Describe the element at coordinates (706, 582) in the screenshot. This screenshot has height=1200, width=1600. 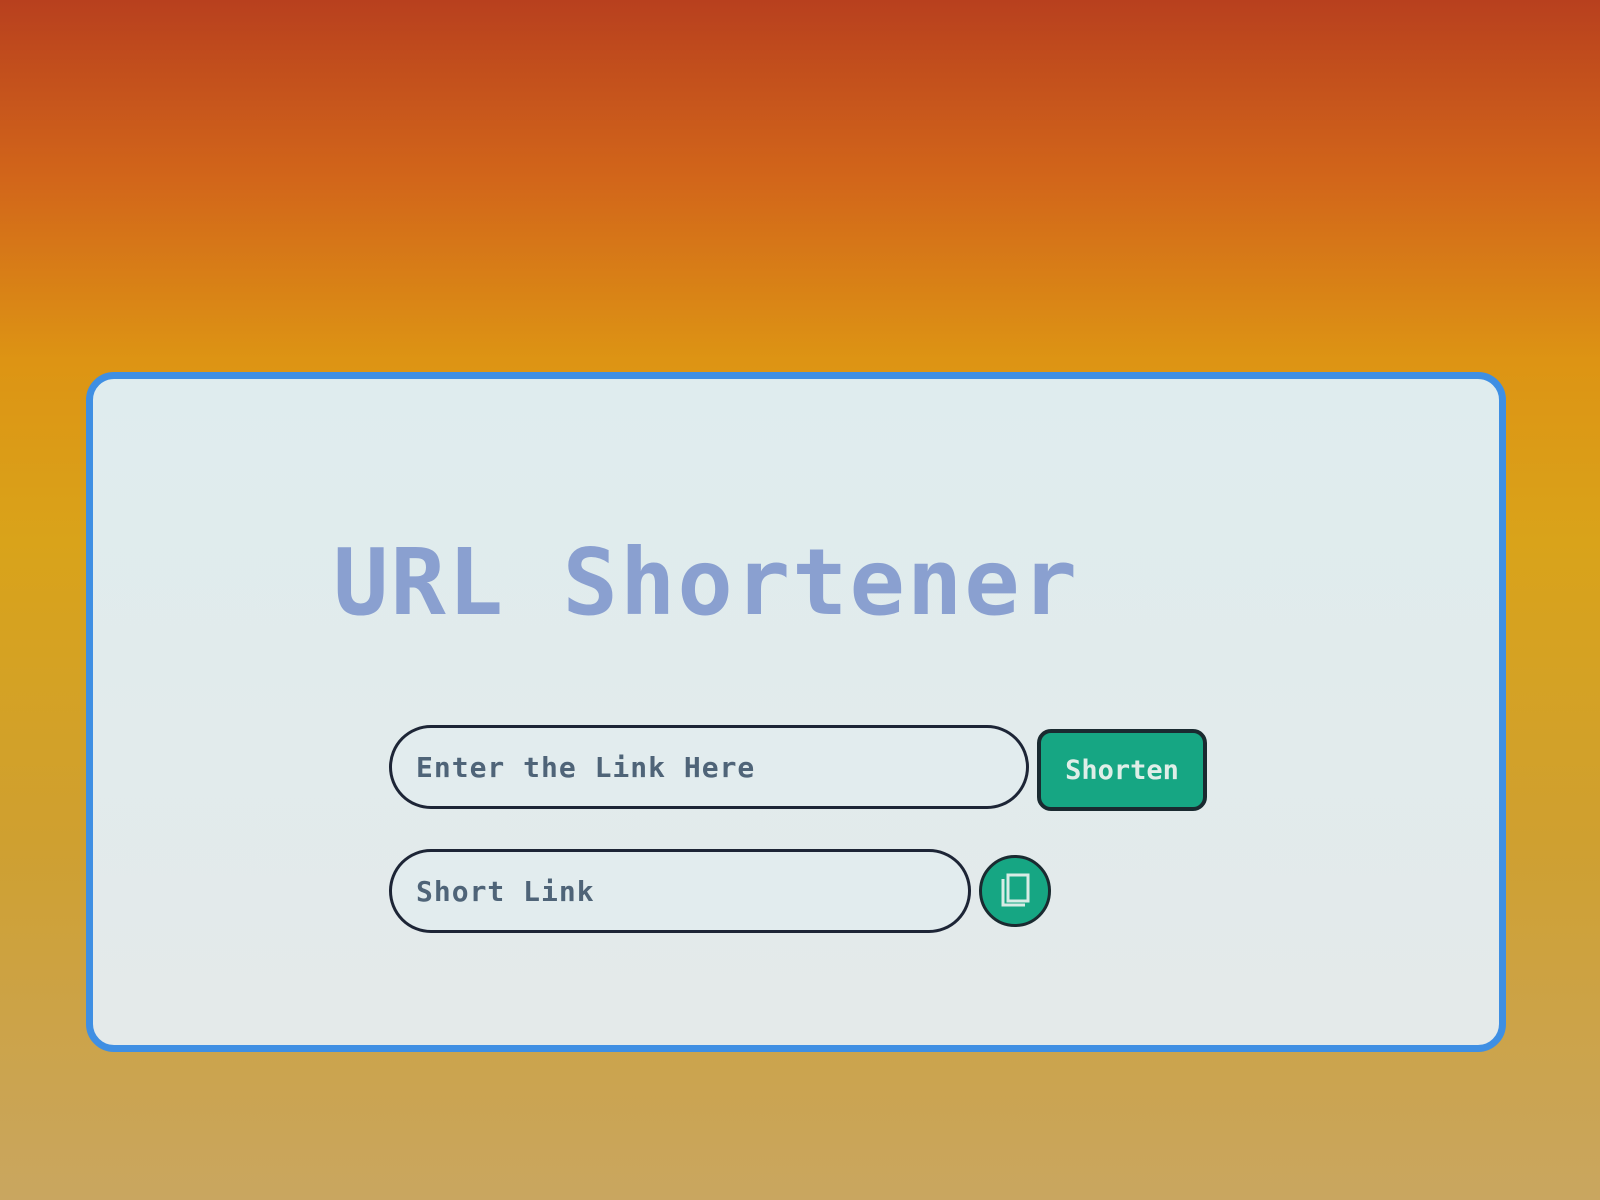
I see `page-title: URL Shortener` at that location.